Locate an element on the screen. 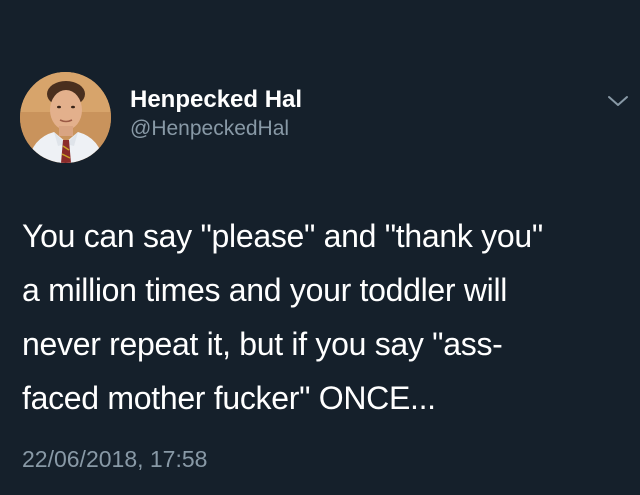  tweet-menu-button is located at coordinates (618, 101).